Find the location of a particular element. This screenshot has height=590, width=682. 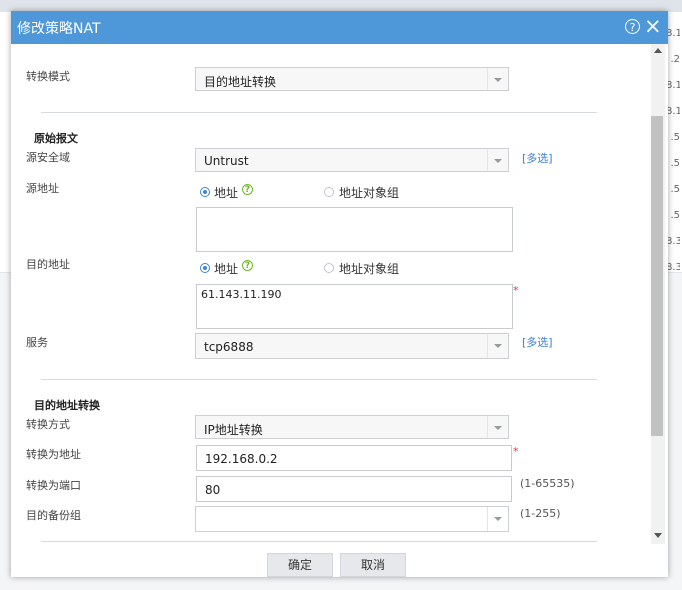

dst-addr-value: 61.143.11.190 is located at coordinates (241, 294).